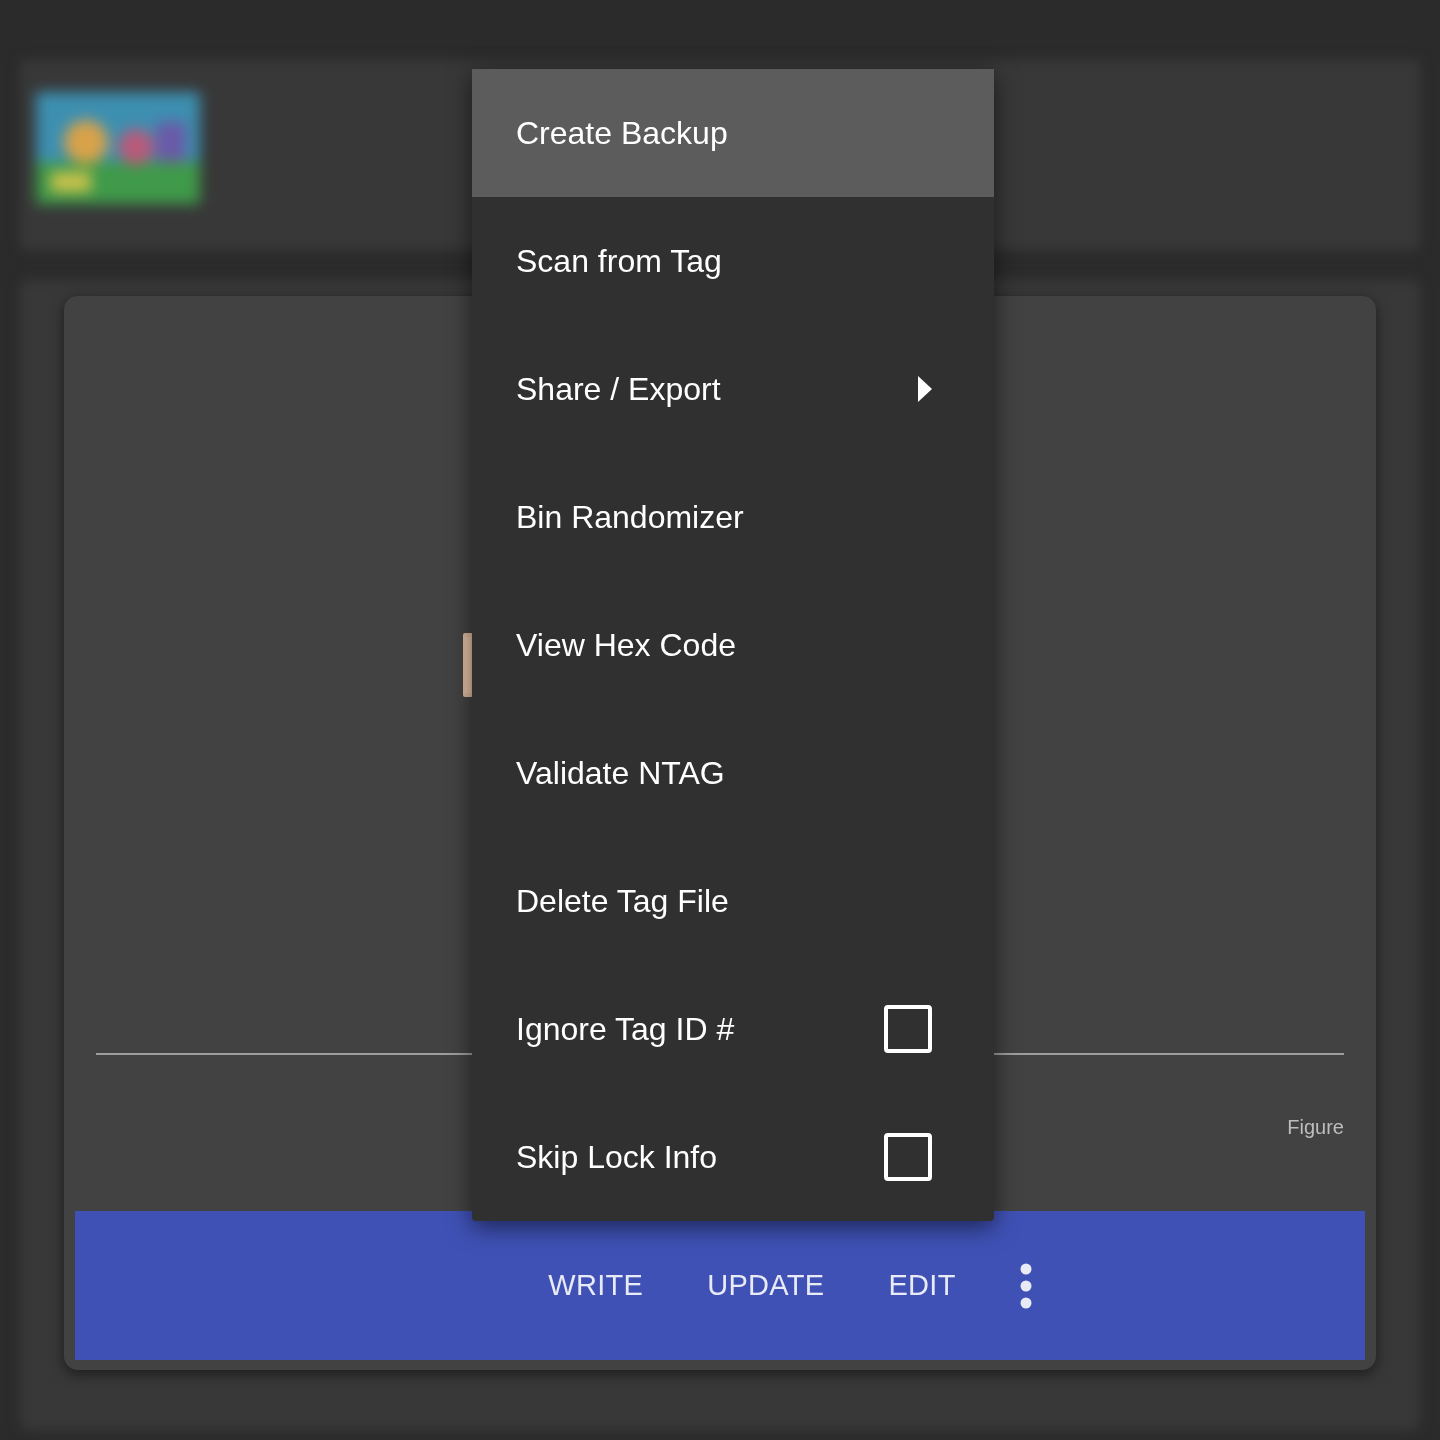  I want to click on action-button: EDIT, so click(922, 1285).